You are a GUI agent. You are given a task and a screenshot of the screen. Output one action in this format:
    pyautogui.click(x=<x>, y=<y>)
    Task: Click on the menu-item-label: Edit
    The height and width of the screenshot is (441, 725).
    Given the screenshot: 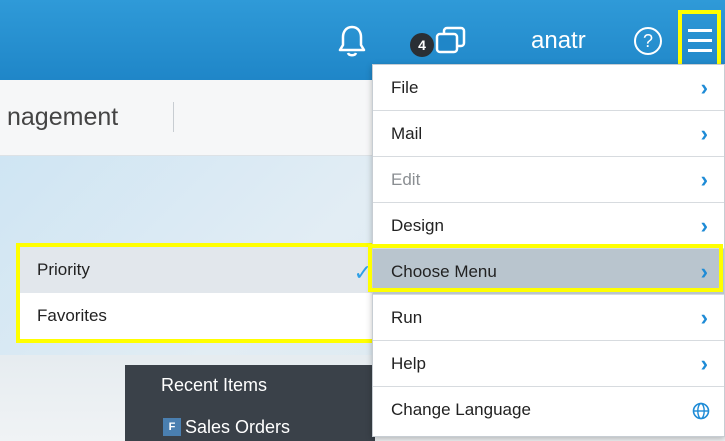 What is the action you would take?
    pyautogui.click(x=406, y=179)
    